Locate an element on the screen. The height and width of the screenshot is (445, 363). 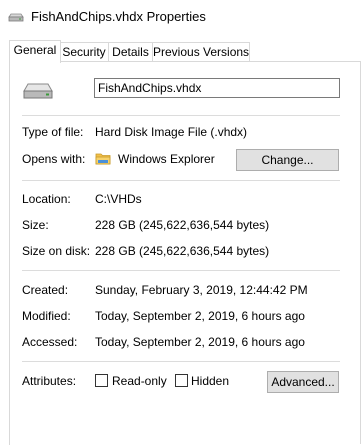
opens-with-value: Windows Explorer is located at coordinates (166, 159).